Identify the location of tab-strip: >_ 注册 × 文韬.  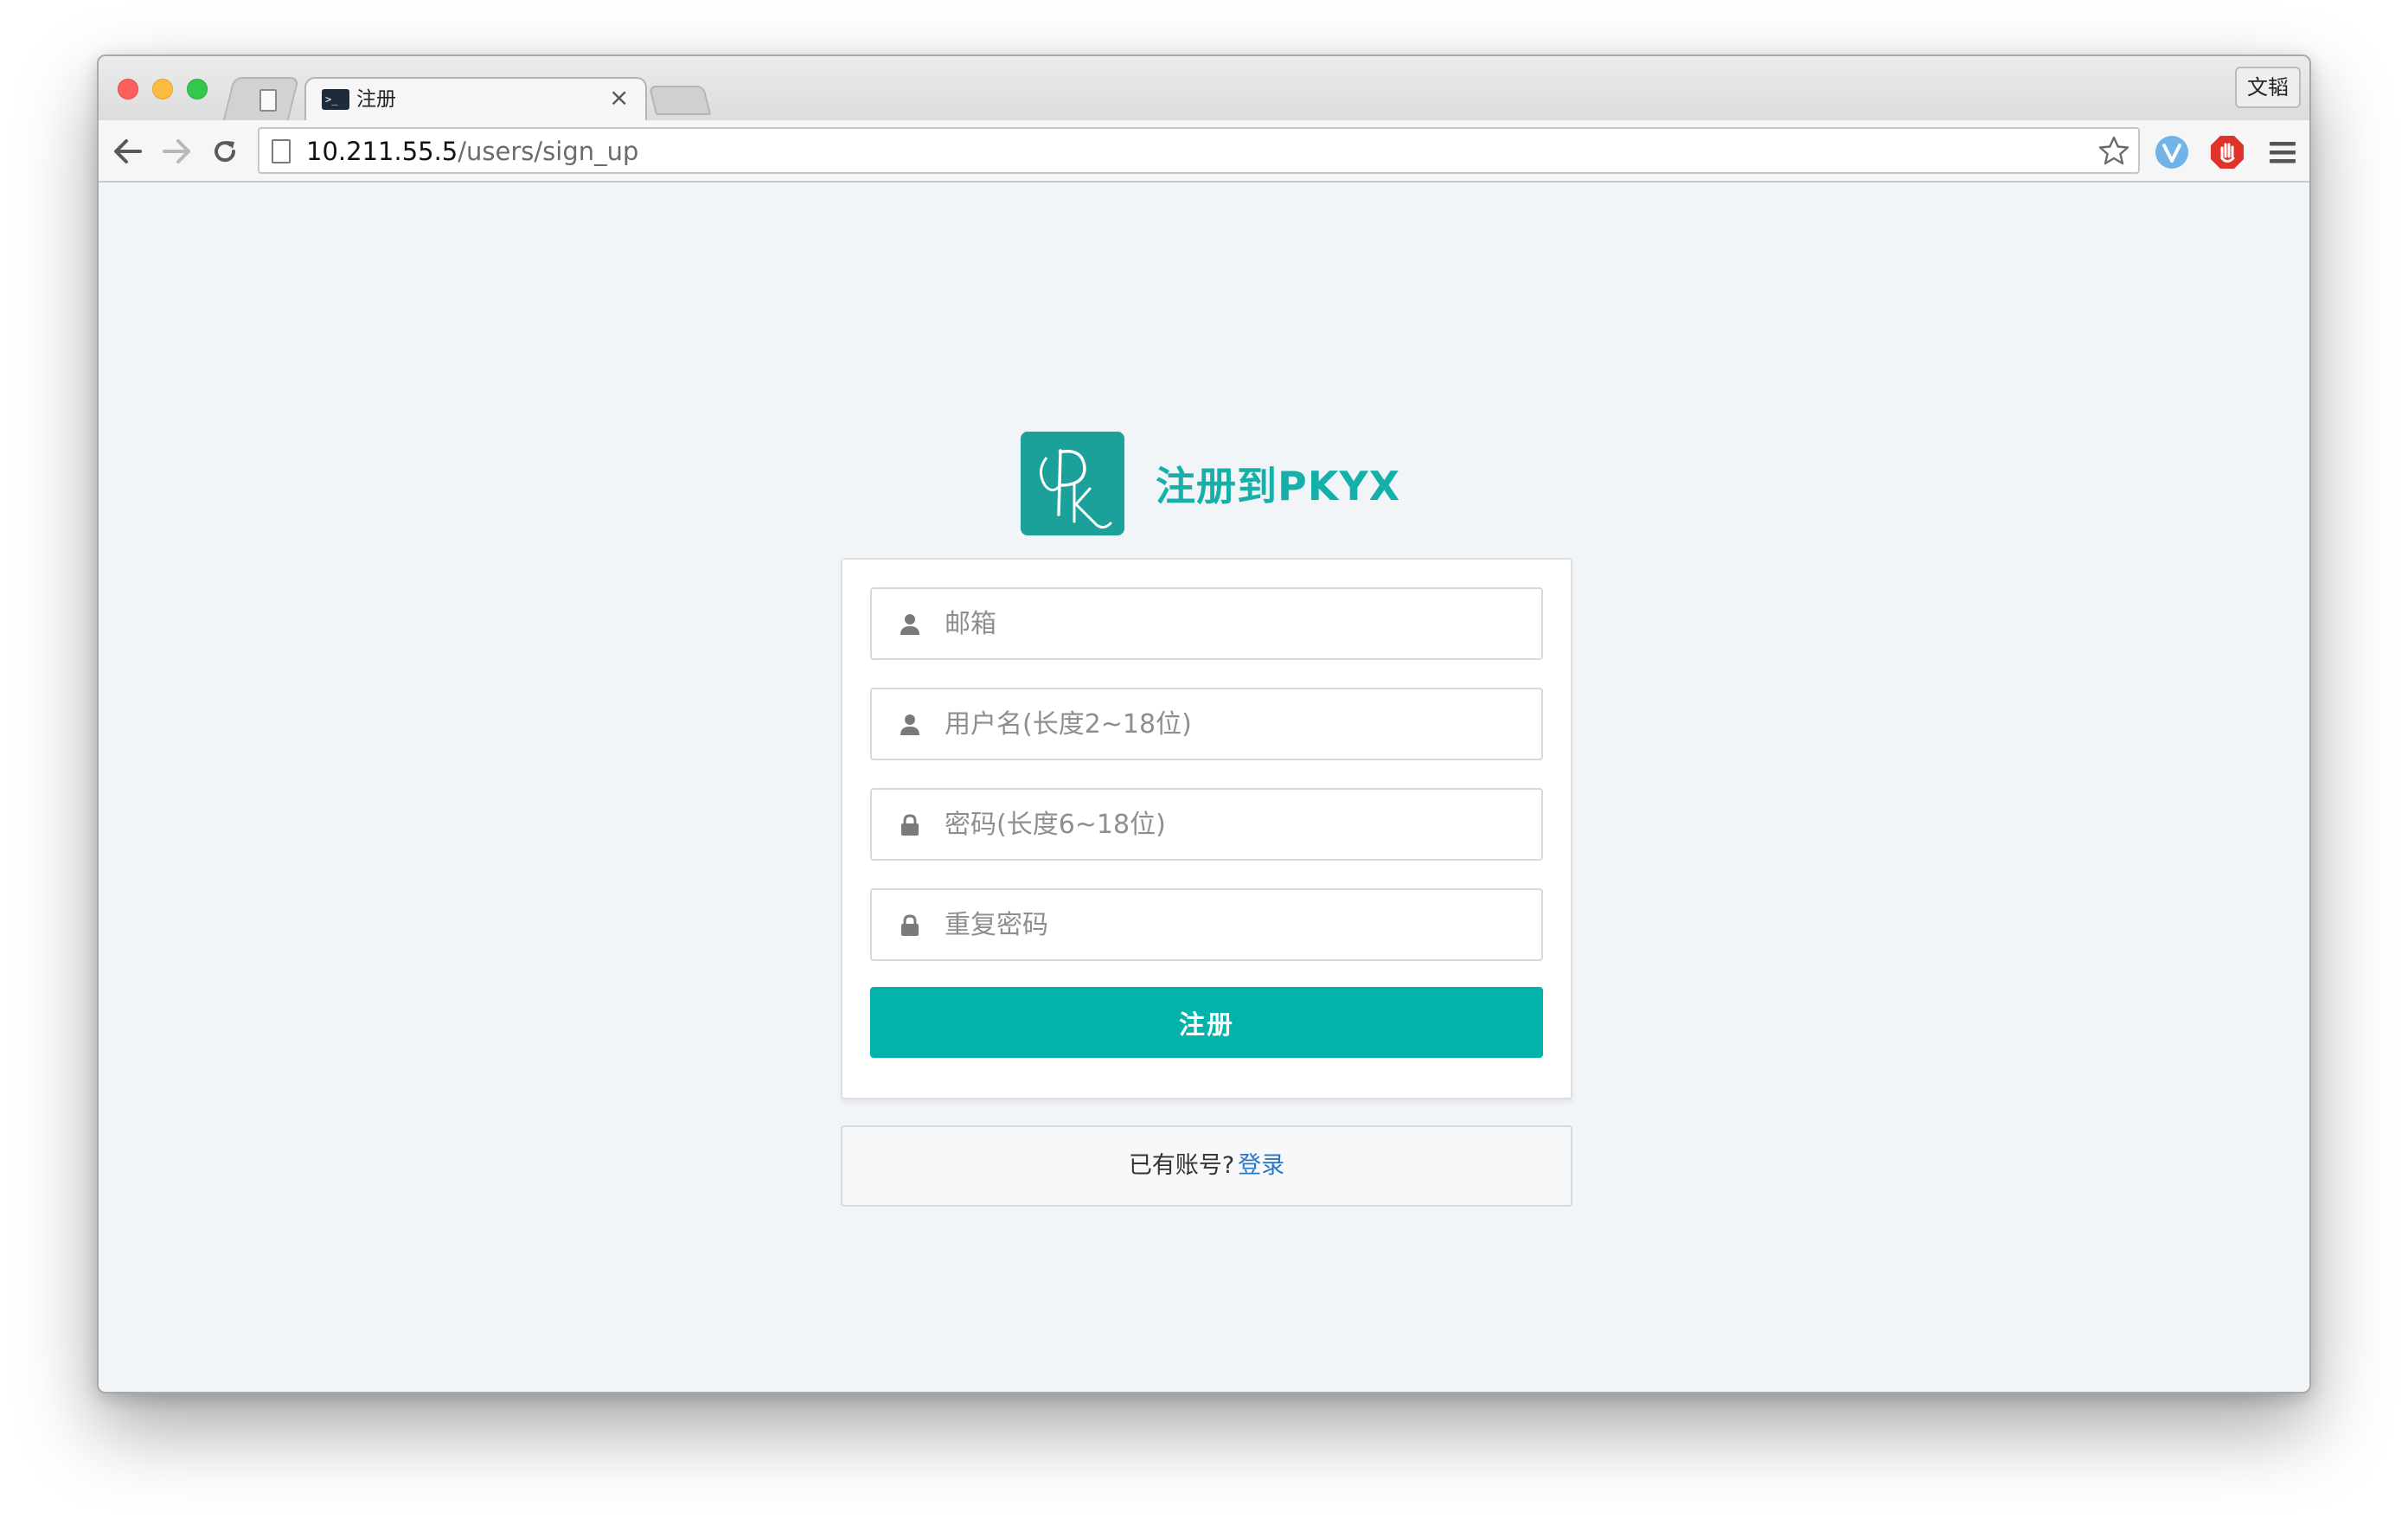
(1204, 88).